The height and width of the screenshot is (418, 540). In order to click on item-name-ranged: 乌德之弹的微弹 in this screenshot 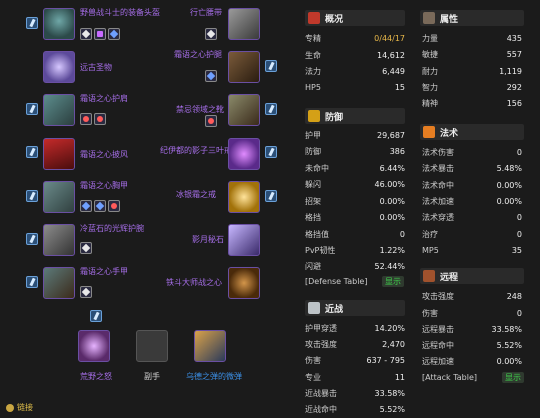, I will do `click(214, 377)`.